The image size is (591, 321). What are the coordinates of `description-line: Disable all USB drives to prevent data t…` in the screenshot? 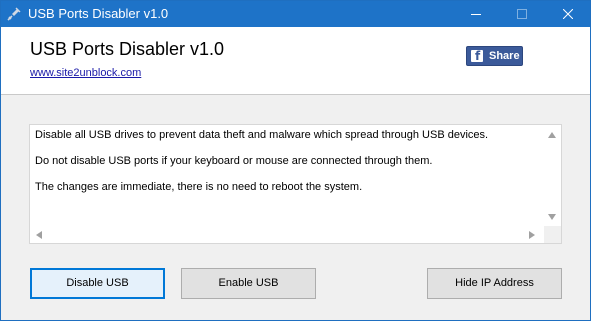 It's located at (262, 135).